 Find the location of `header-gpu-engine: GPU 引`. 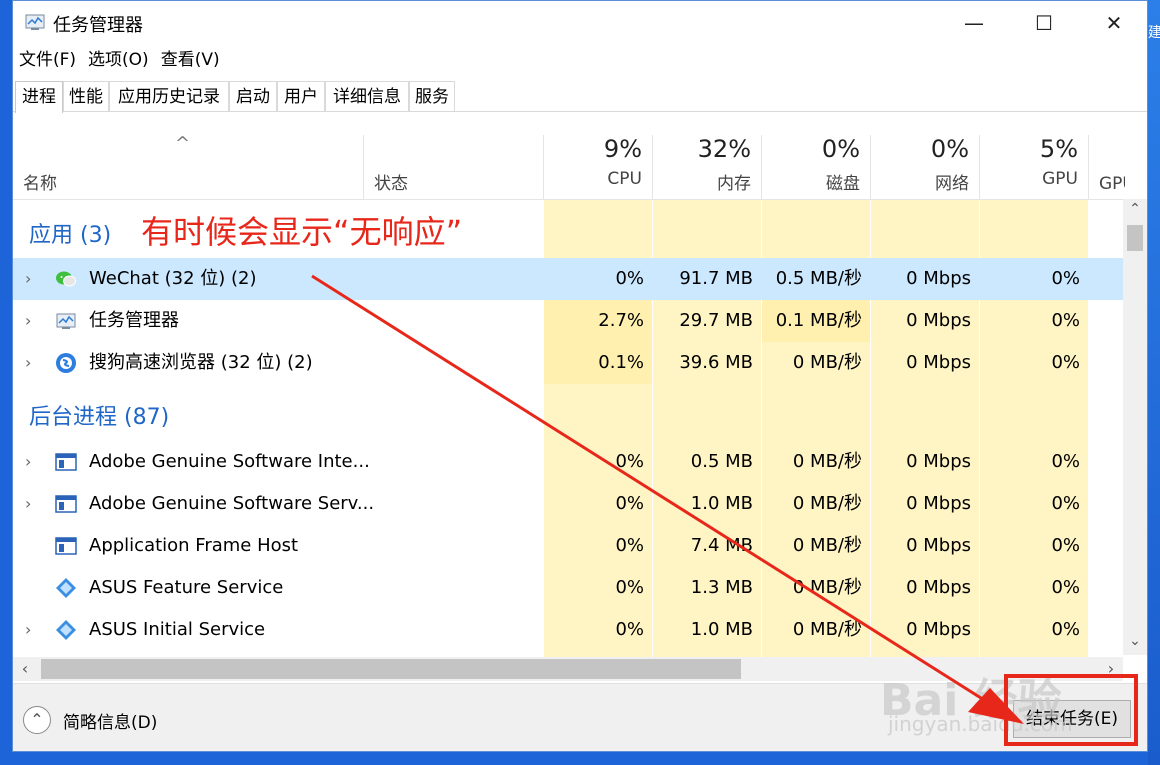

header-gpu-engine: GPU 引 is located at coordinates (1107, 167).